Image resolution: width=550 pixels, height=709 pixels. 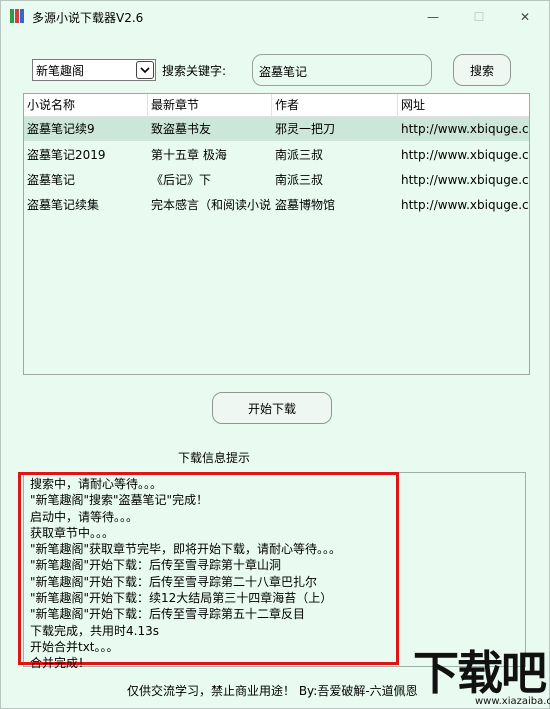 What do you see at coordinates (181, 598) in the screenshot?
I see `log-line: "新笔趣阁"开始下载：续12大结局第三十四章海苔（上）` at bounding box center [181, 598].